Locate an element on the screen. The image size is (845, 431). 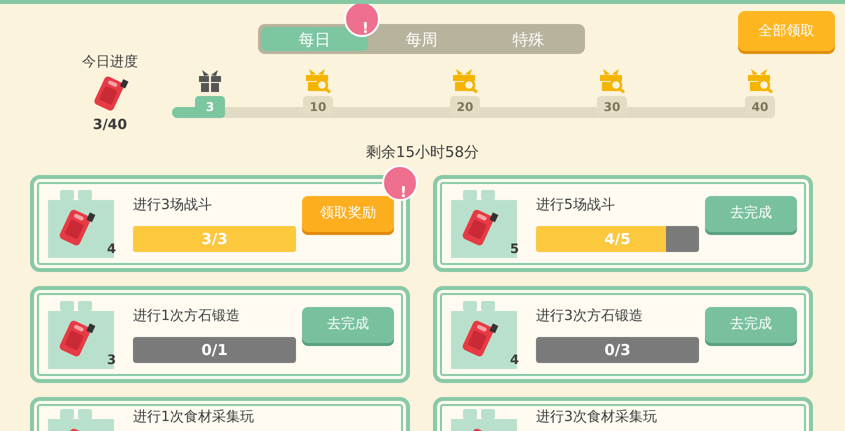
progress-bar: 3/3 is located at coordinates (214, 239).